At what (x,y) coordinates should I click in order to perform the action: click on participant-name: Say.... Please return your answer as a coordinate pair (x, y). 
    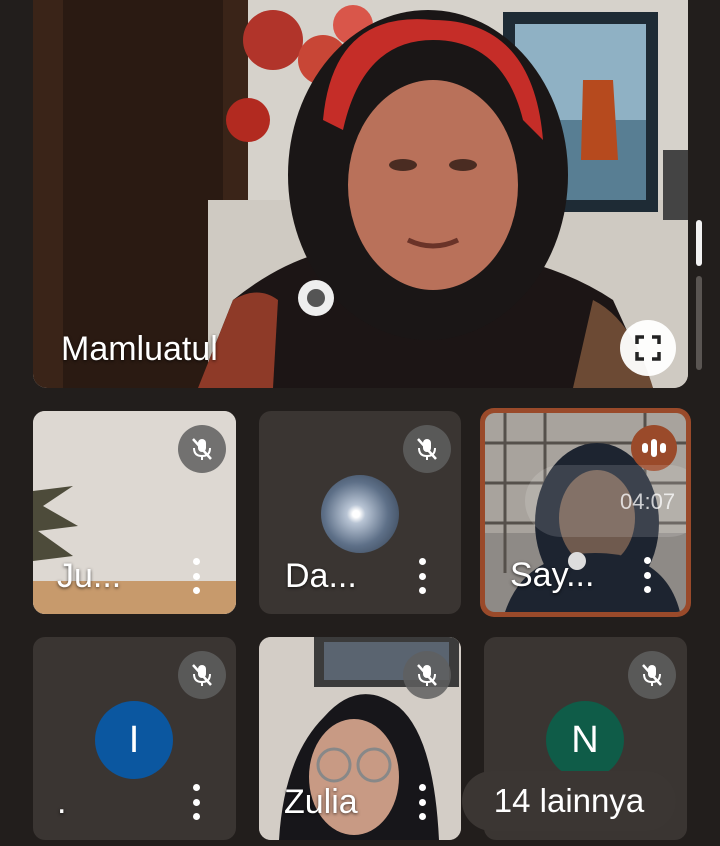
    Looking at the image, I should click on (552, 575).